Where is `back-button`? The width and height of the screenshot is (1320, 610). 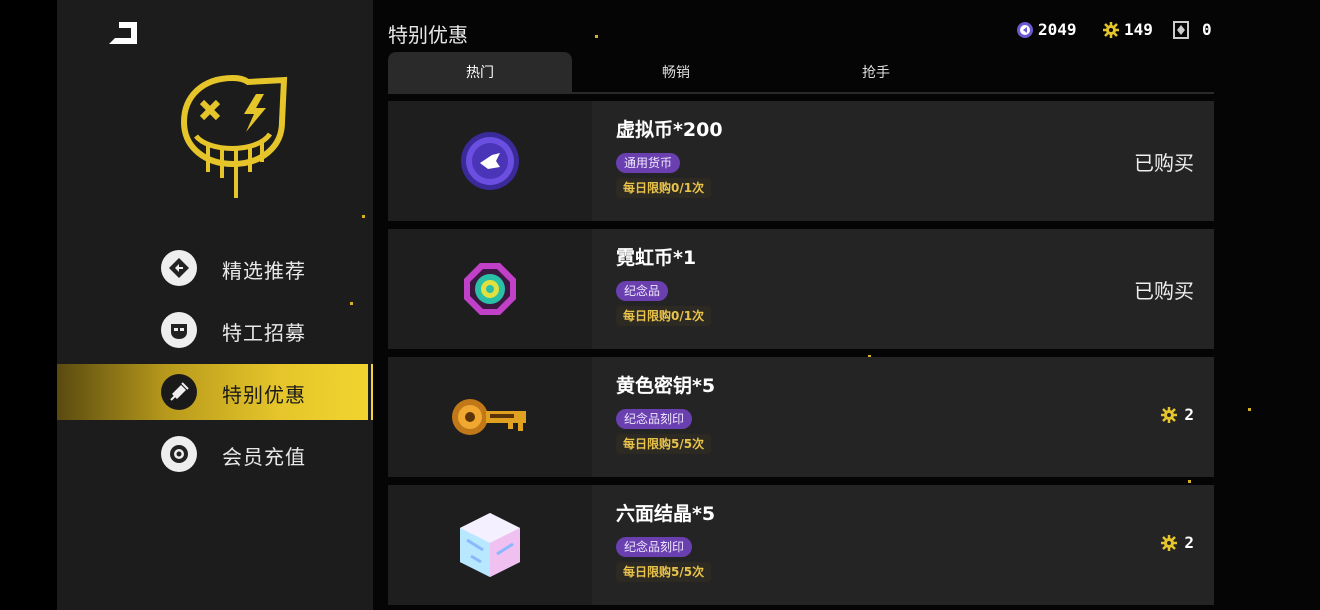 back-button is located at coordinates (125, 33).